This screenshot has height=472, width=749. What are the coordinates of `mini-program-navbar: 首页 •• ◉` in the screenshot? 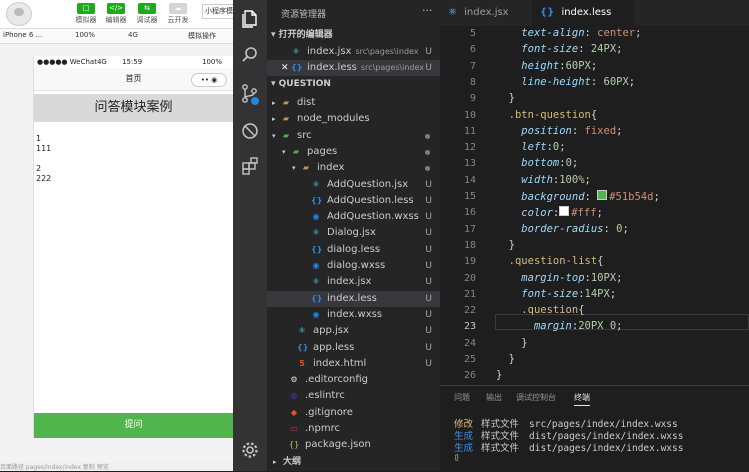 It's located at (133, 79).